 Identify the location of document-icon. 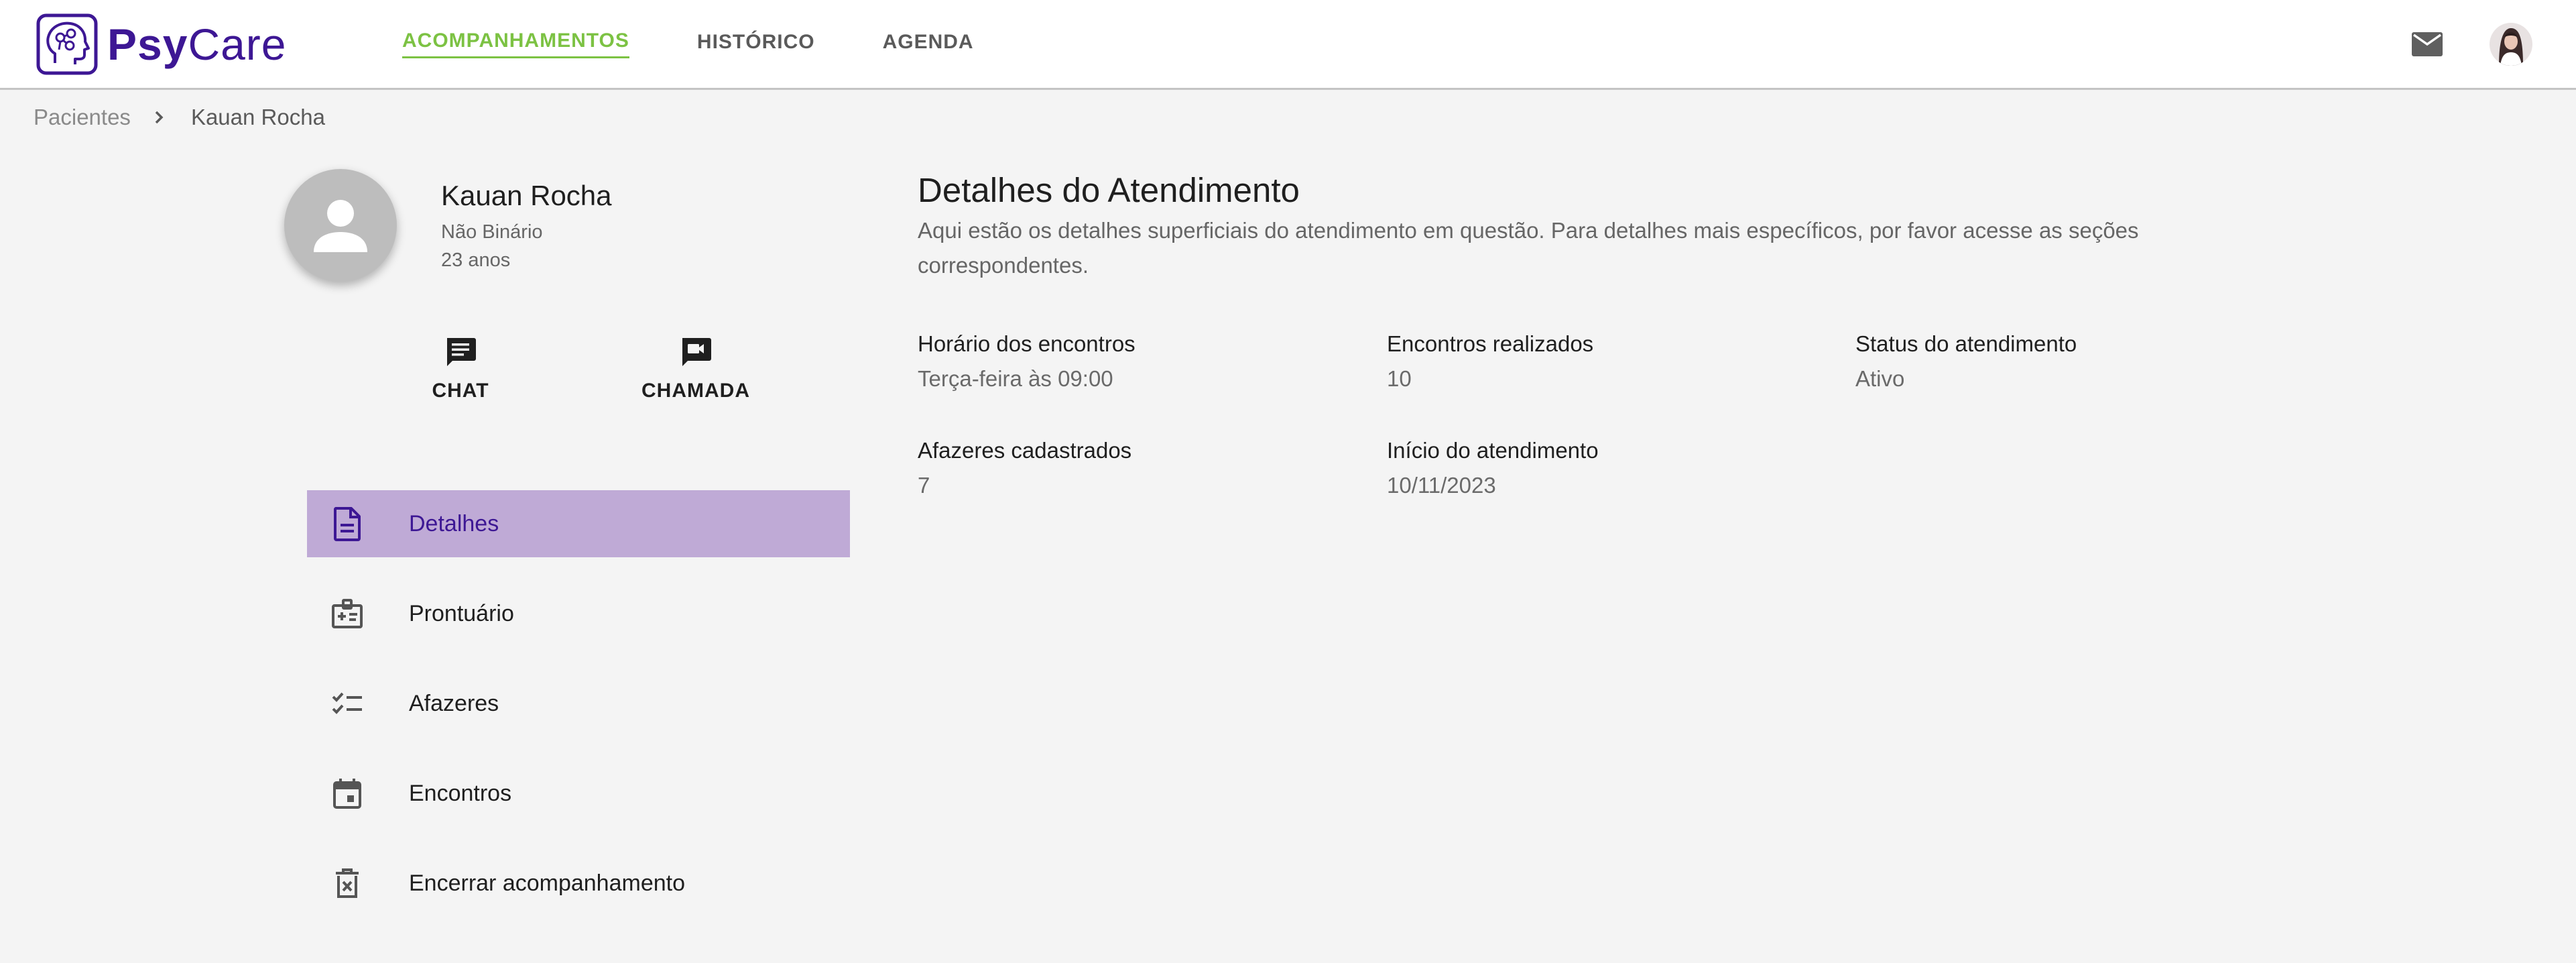
(347, 524).